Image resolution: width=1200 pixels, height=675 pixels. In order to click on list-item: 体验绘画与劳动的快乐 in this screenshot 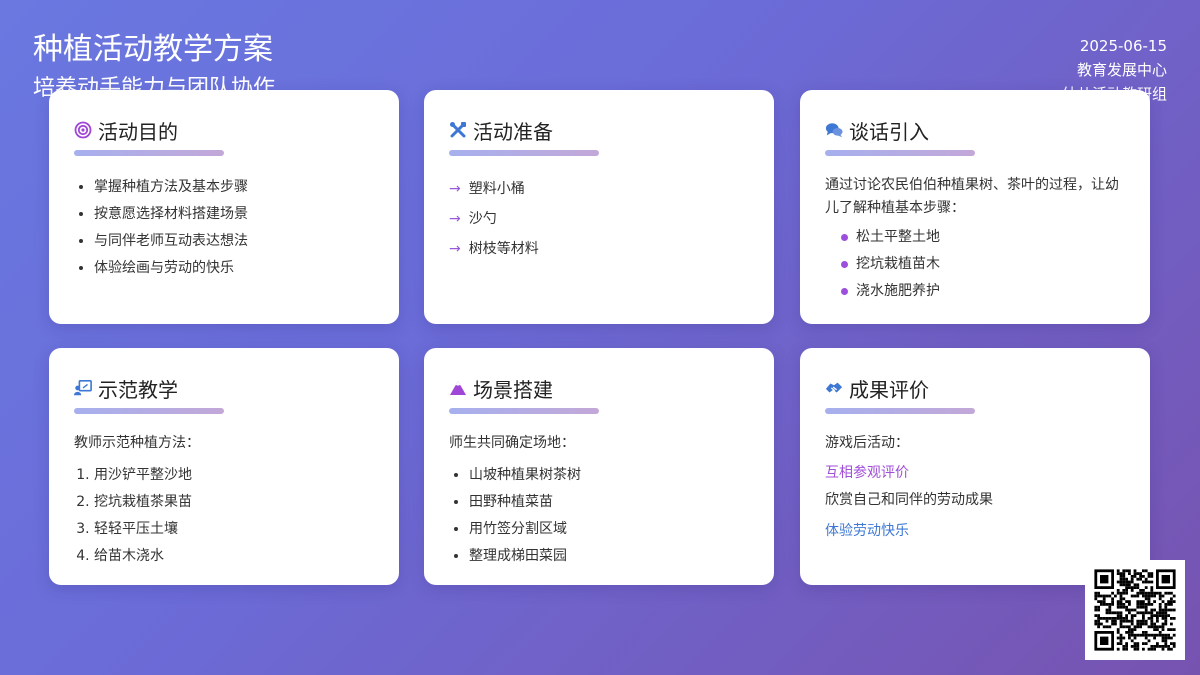, I will do `click(234, 268)`.